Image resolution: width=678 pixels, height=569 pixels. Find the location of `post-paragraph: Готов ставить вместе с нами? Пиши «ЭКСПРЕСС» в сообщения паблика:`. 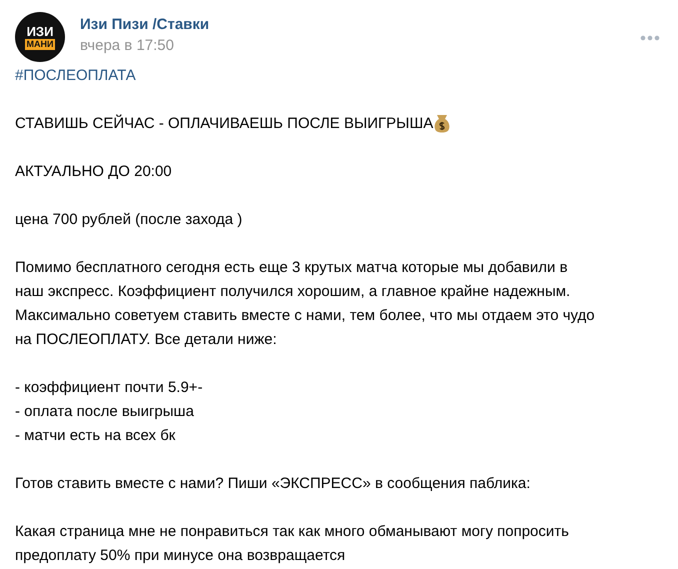

post-paragraph: Готов ставить вместе с нами? Пиши «ЭКСПРЕСС» в сообщения паблика: is located at coordinates (272, 484).